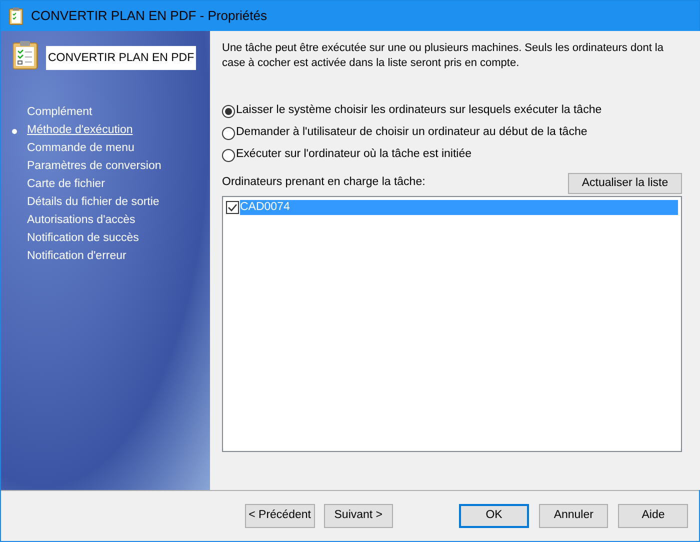 The width and height of the screenshot is (700, 542). I want to click on nav-link: Notification de succès, so click(83, 239).